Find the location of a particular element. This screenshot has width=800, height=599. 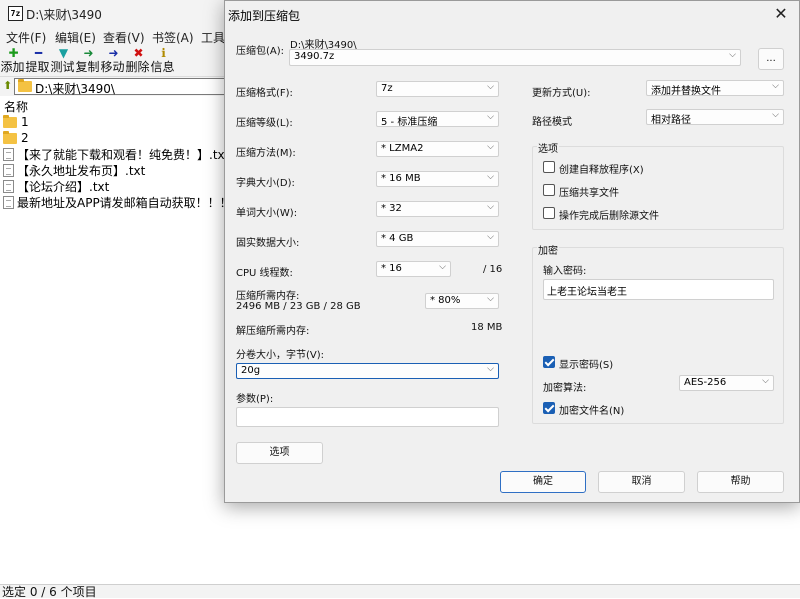

info-icon: ℹ is located at coordinates (163, 53).